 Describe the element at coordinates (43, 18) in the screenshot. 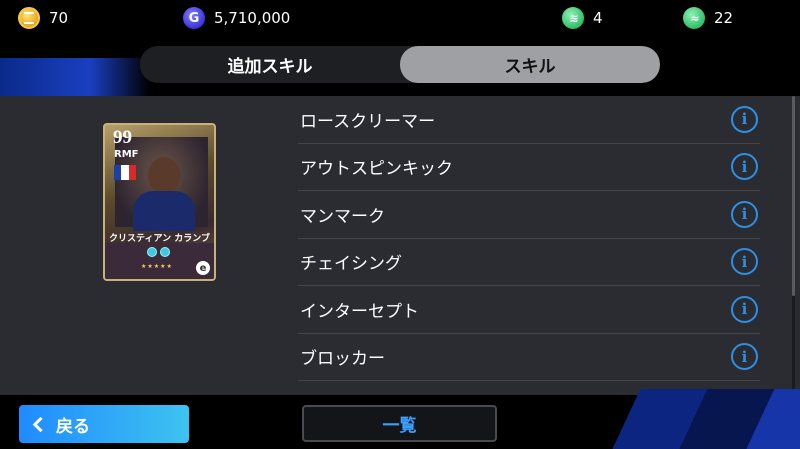

I see `coin-balance: 70` at that location.